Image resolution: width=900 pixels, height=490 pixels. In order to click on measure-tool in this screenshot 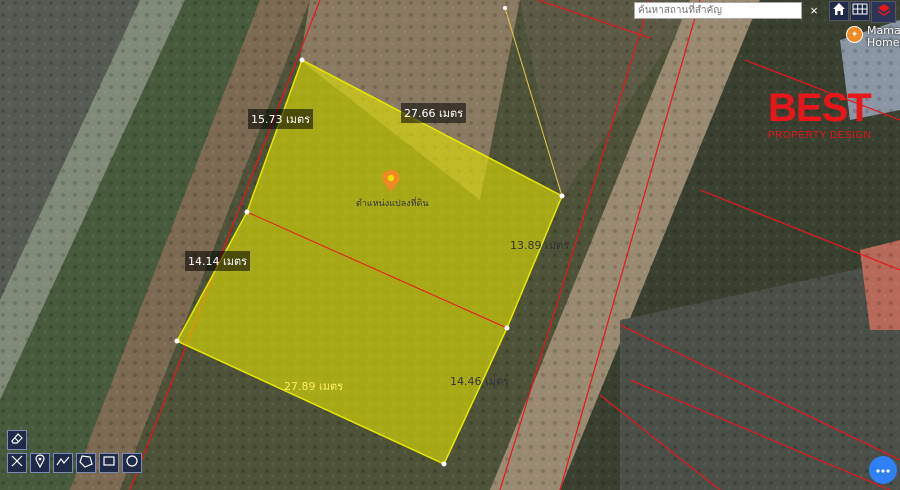, I will do `click(17, 463)`.